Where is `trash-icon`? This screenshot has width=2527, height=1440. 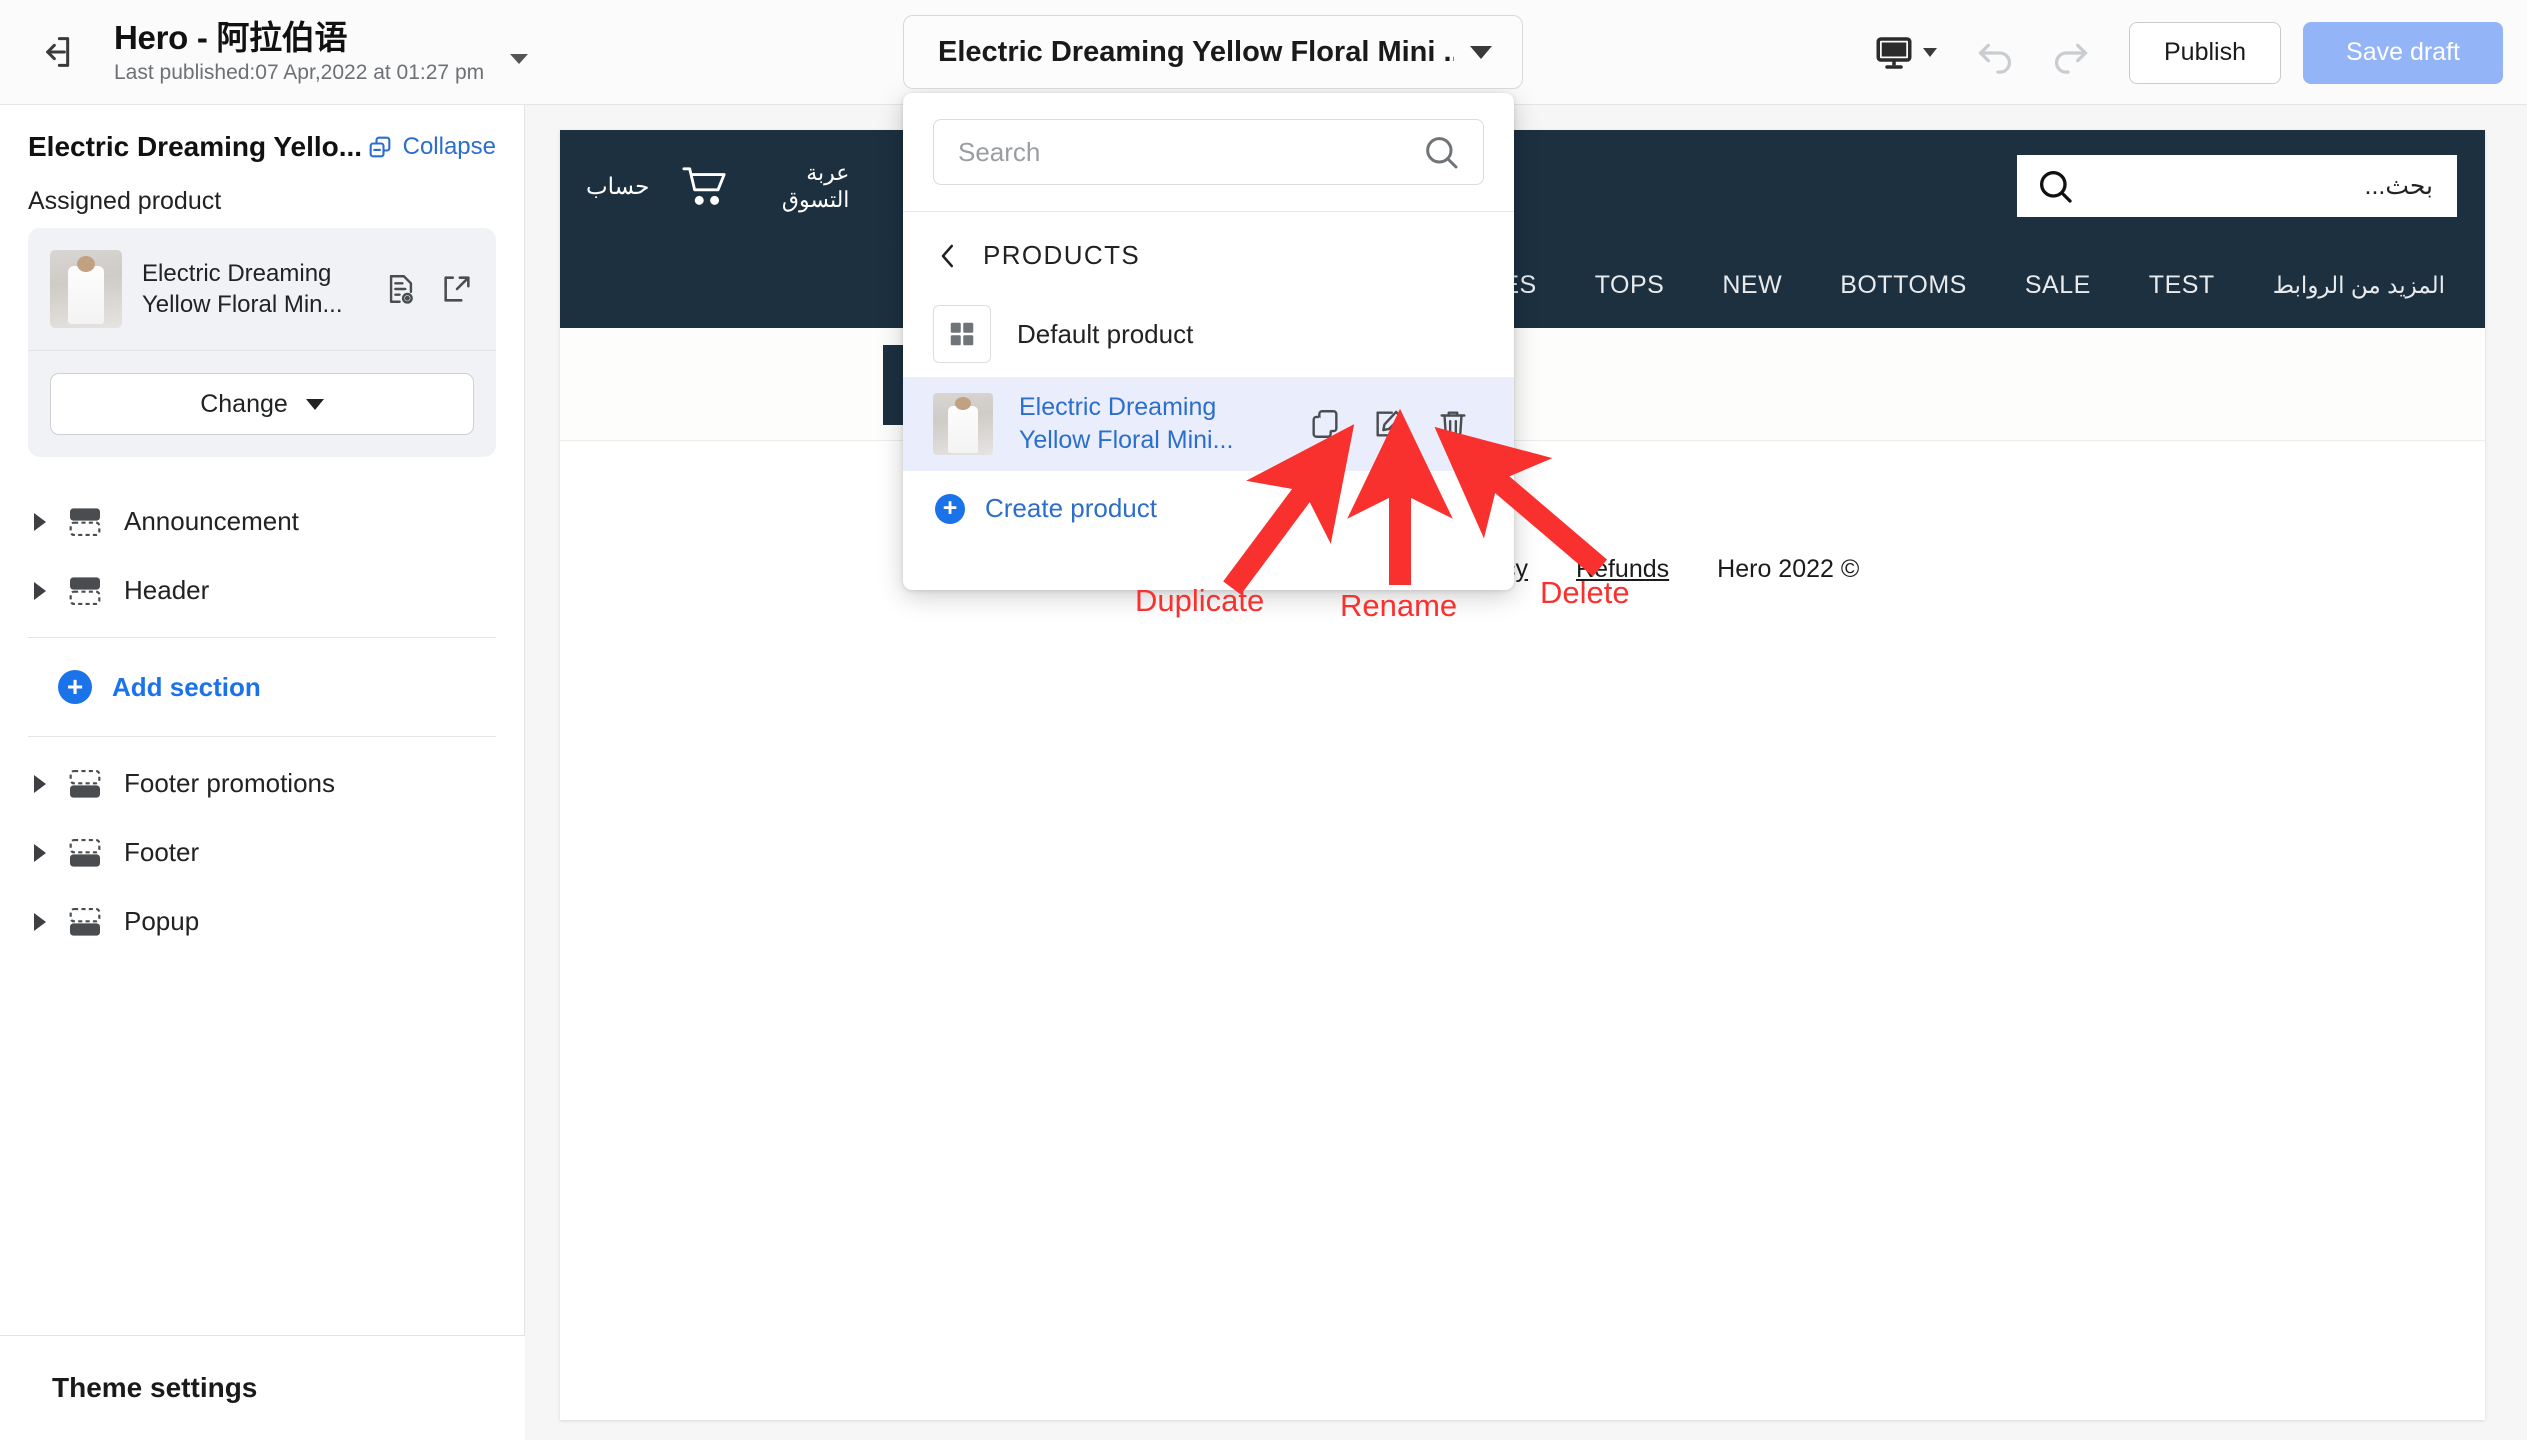 trash-icon is located at coordinates (1453, 424).